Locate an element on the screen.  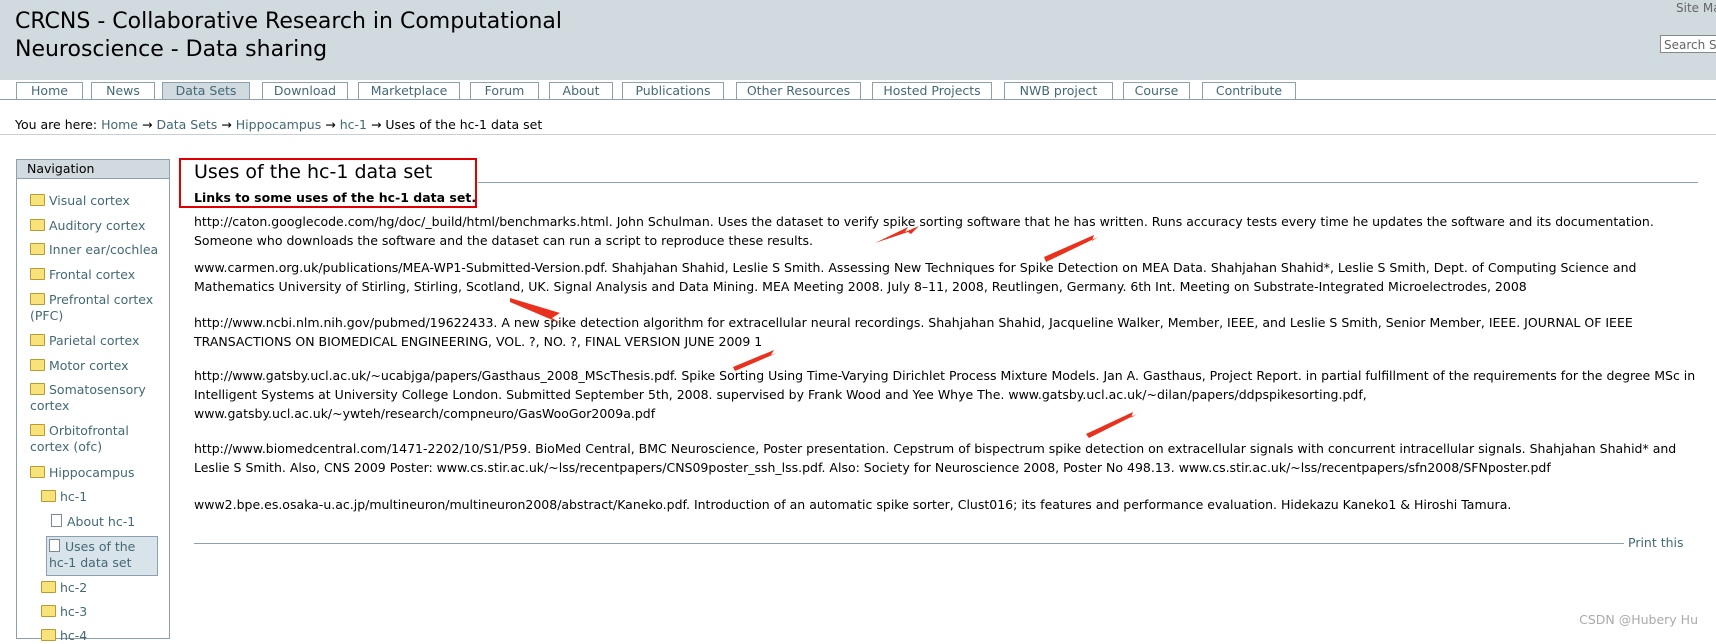
watermark: CSDN @Hubery Hu is located at coordinates (1638, 619).